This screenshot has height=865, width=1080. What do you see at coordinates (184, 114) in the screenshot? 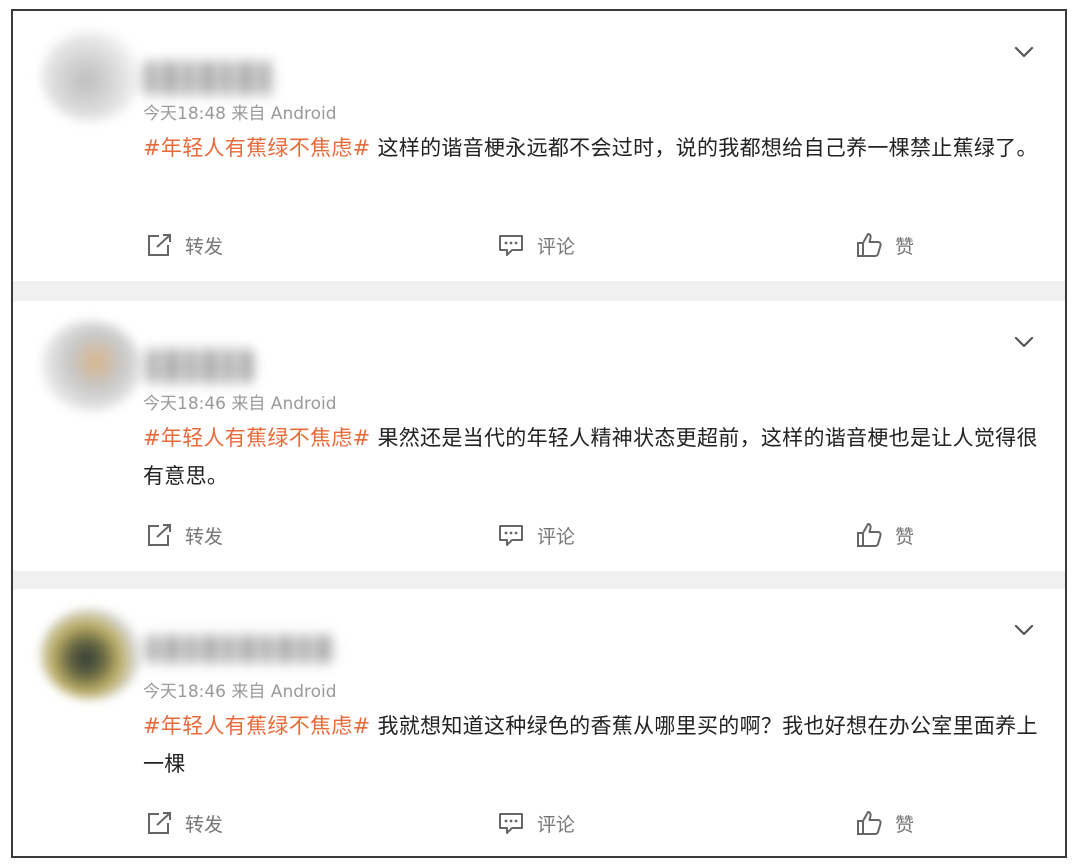
I see `post-time: 今天18:48` at bounding box center [184, 114].